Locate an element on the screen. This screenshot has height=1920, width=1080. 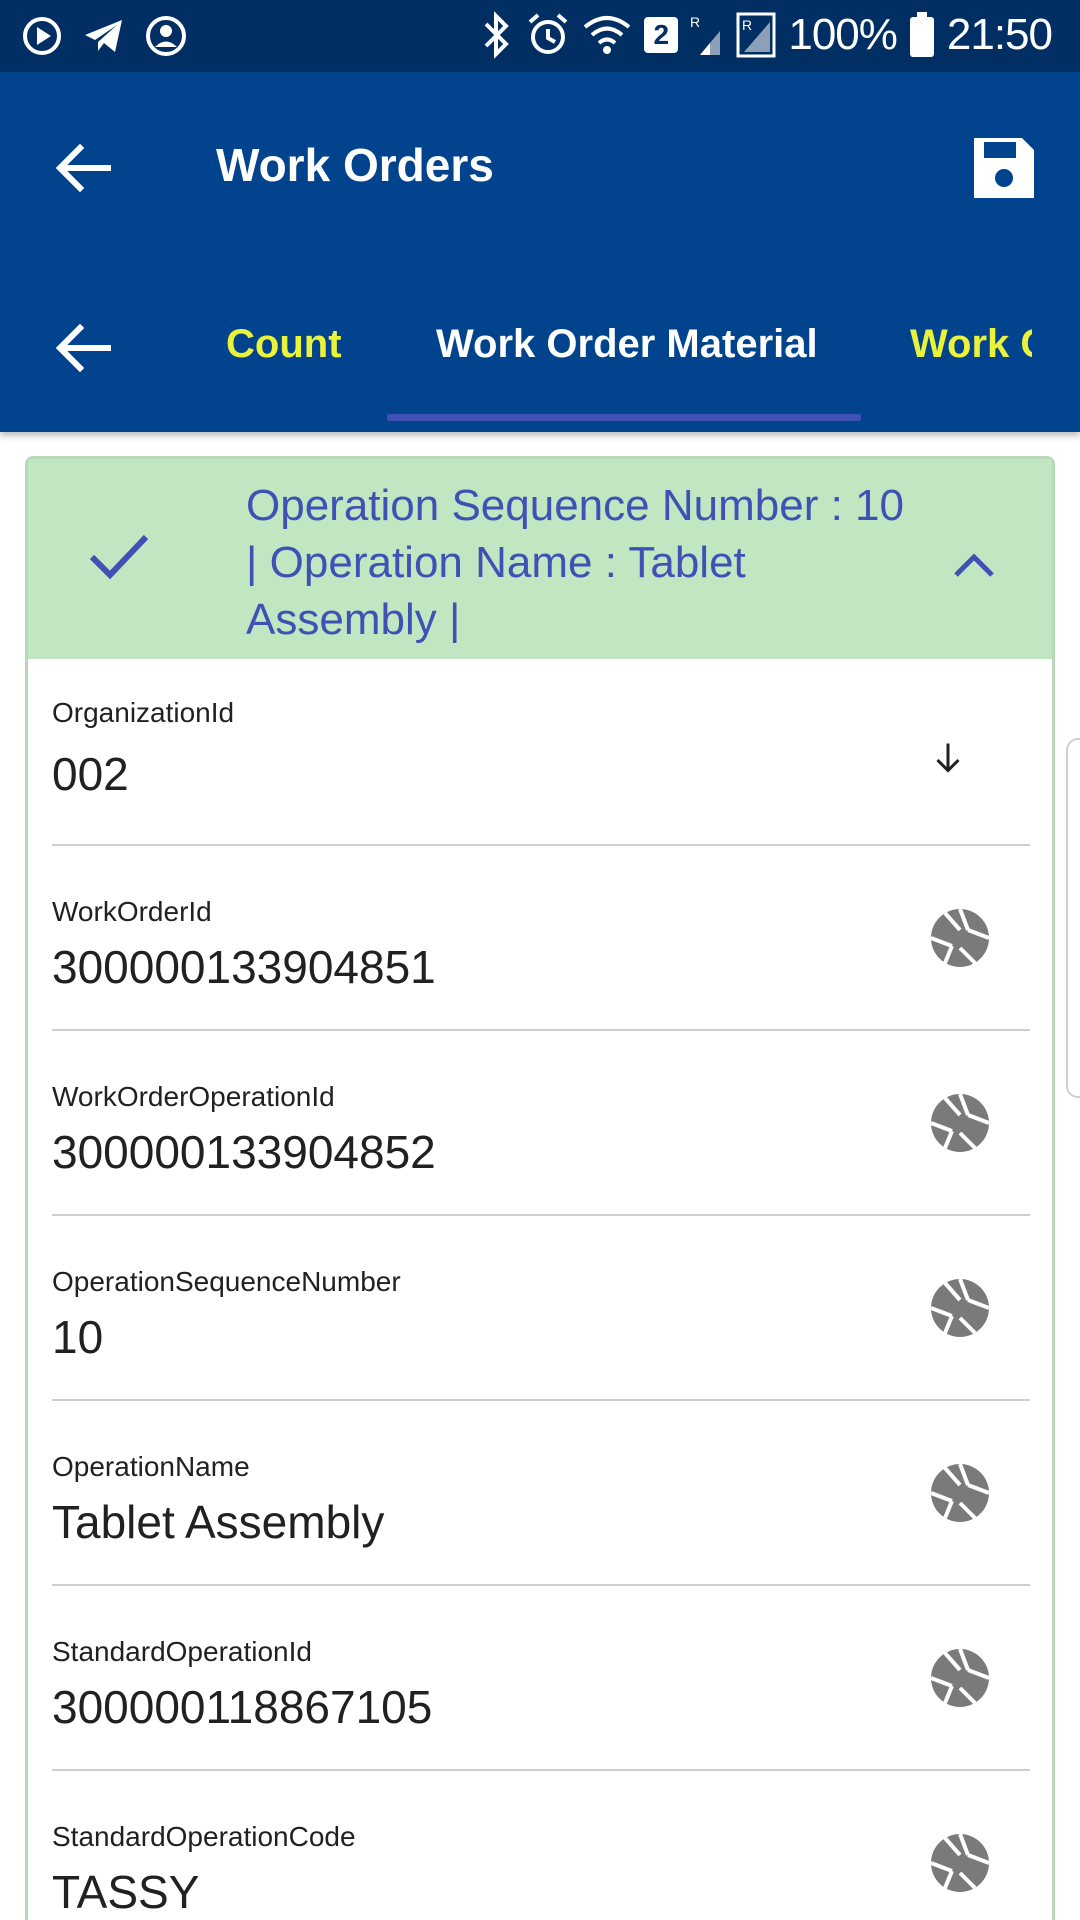
arrow-down-icon is located at coordinates (954, 763).